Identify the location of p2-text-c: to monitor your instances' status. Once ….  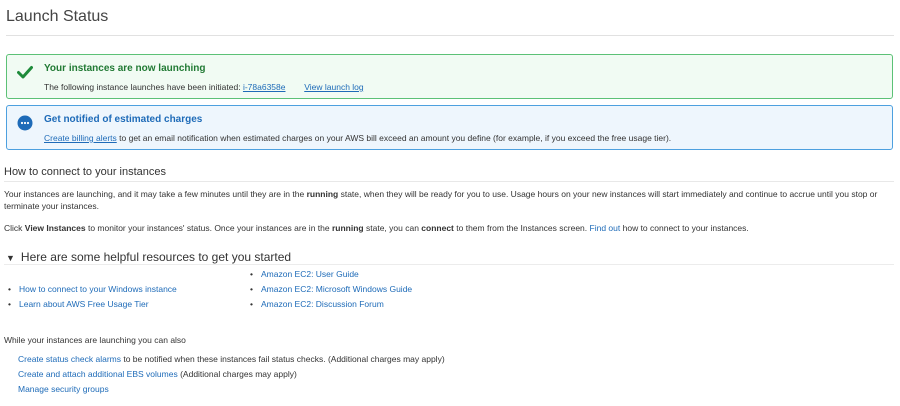
(208, 228).